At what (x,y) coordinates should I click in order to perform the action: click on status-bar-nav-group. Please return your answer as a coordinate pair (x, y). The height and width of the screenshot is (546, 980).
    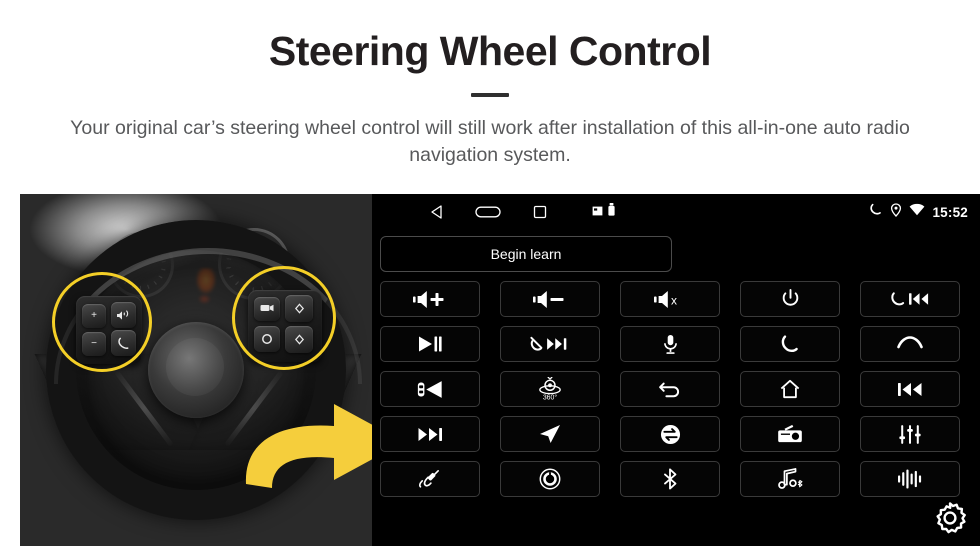
    Looking at the image, I should click on (493, 212).